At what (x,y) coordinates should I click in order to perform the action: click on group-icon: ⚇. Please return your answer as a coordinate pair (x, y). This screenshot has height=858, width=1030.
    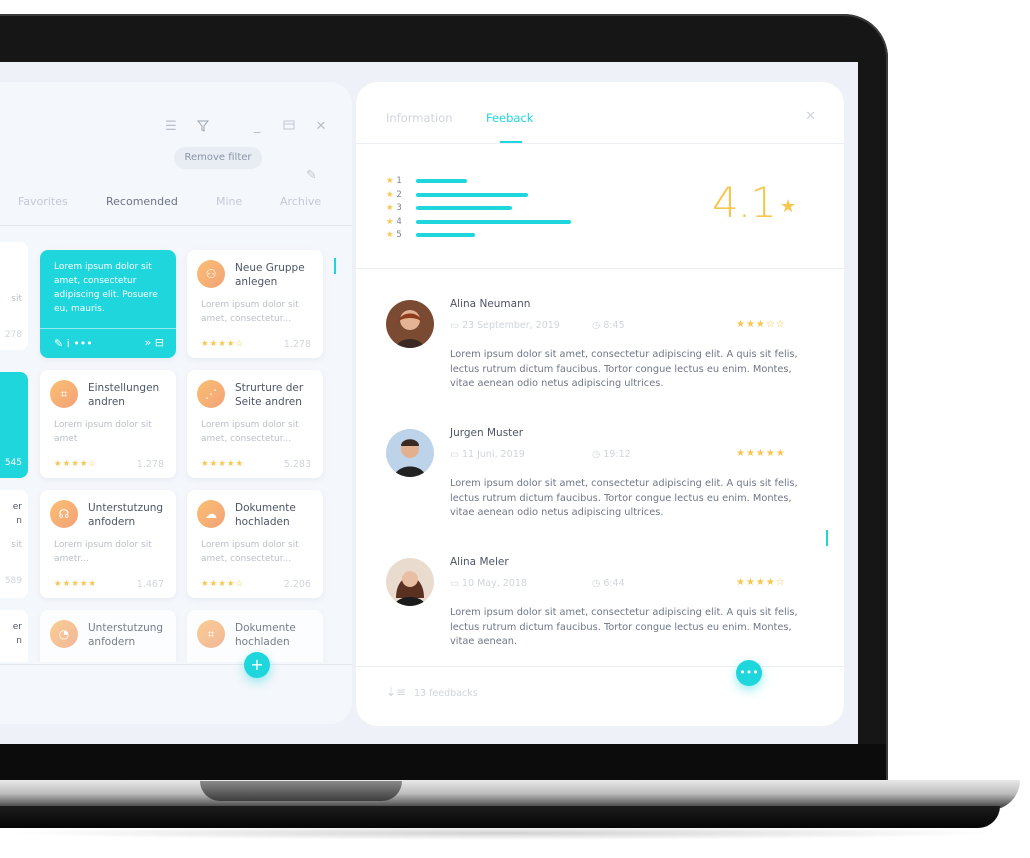
    Looking at the image, I should click on (211, 274).